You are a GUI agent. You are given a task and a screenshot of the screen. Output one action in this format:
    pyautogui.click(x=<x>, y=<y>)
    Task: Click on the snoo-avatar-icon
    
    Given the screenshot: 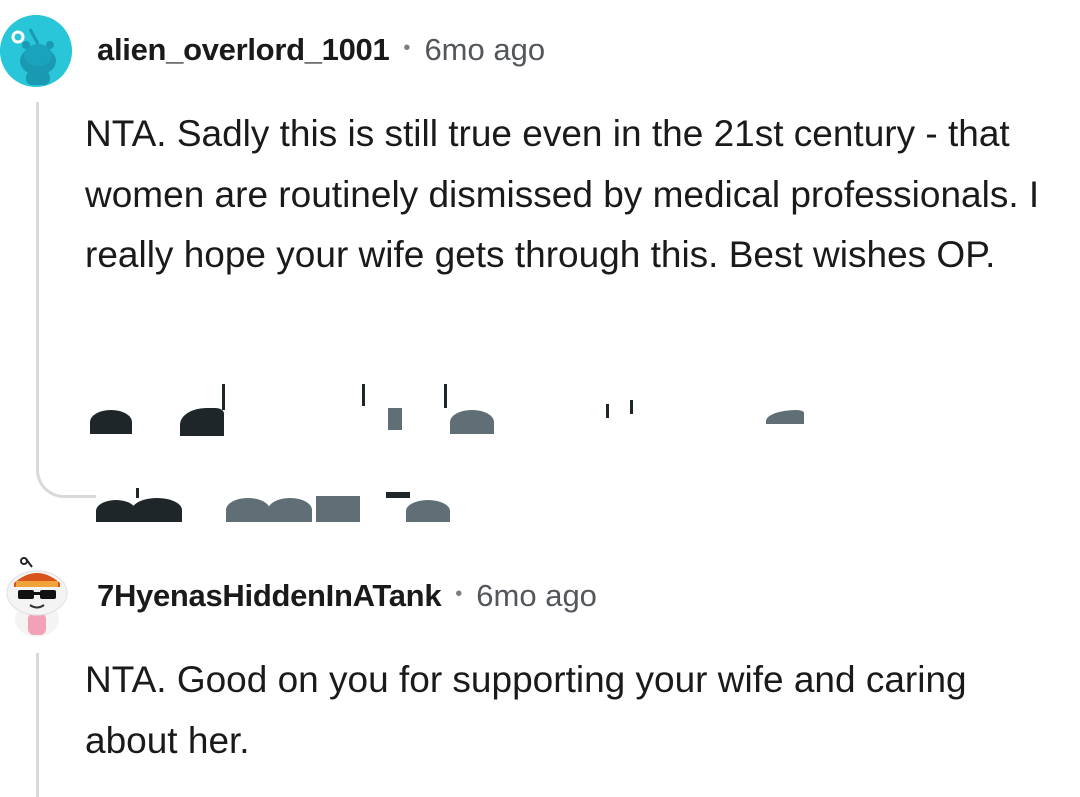 What is the action you would take?
    pyautogui.click(x=36, y=51)
    